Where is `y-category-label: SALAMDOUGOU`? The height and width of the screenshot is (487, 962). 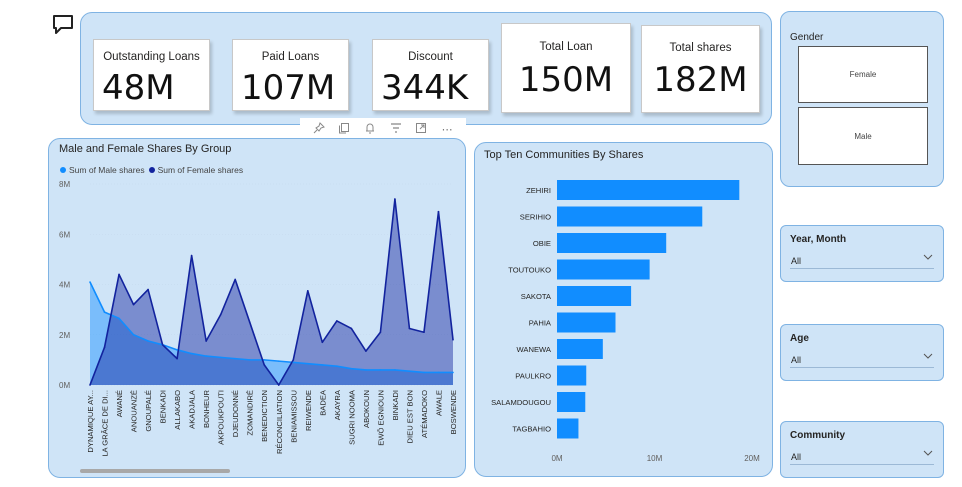
y-category-label: SALAMDOUGOU is located at coordinates (521, 402).